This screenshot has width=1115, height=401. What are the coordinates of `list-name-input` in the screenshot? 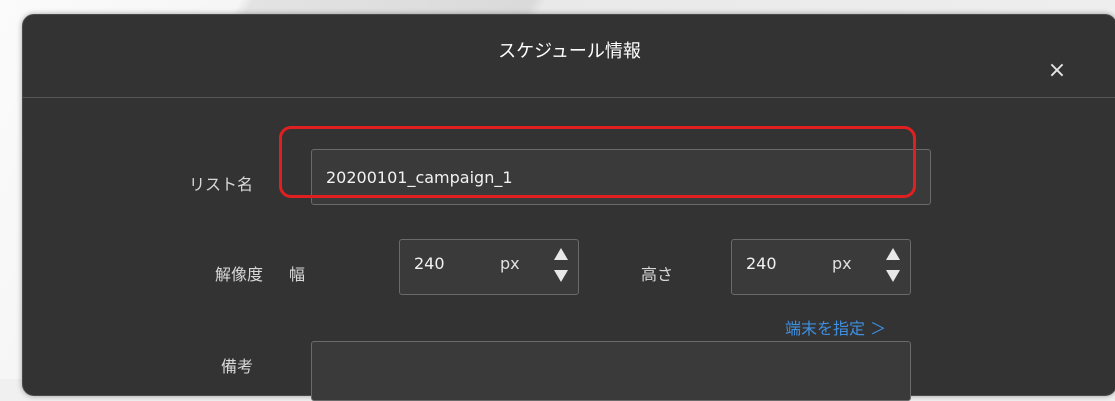 It's located at (621, 177).